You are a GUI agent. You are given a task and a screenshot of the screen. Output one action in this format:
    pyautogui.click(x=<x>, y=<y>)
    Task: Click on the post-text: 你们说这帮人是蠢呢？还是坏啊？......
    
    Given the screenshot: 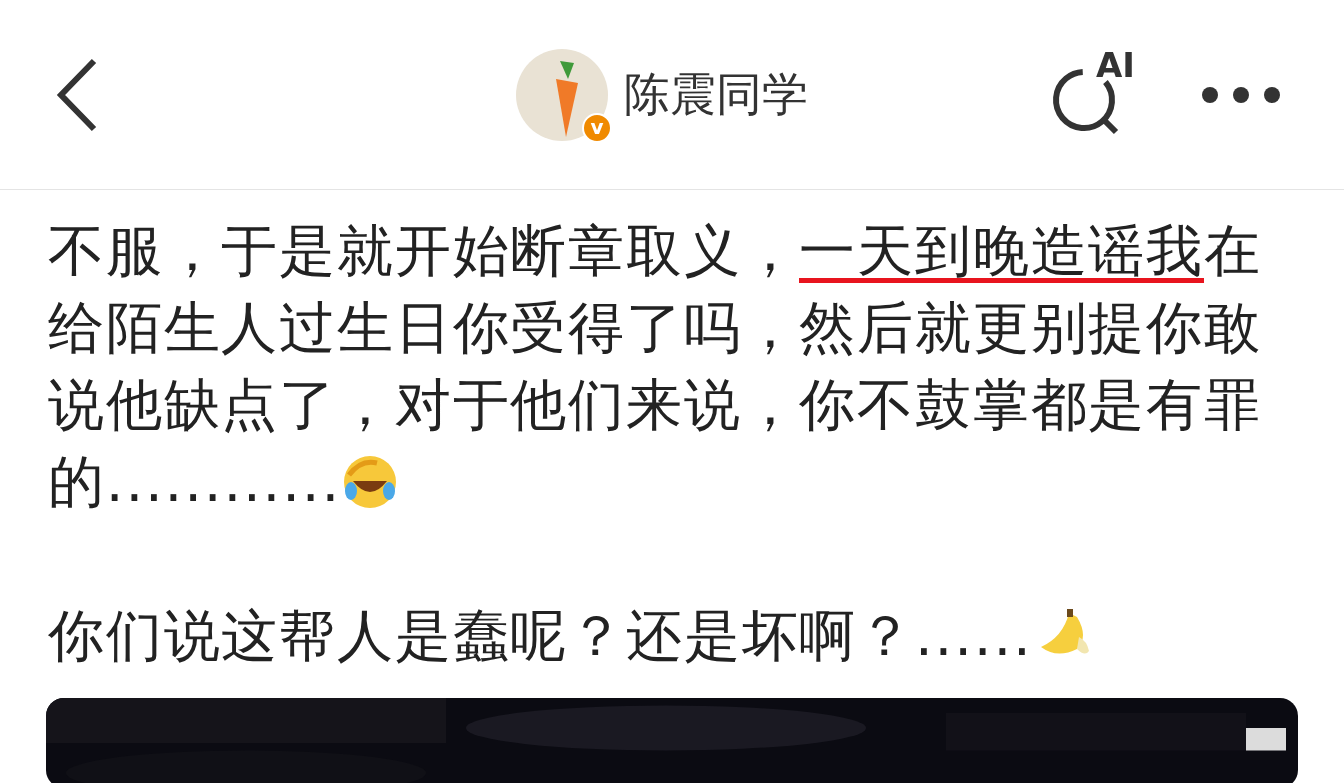 What is the action you would take?
    pyautogui.click(x=658, y=635)
    